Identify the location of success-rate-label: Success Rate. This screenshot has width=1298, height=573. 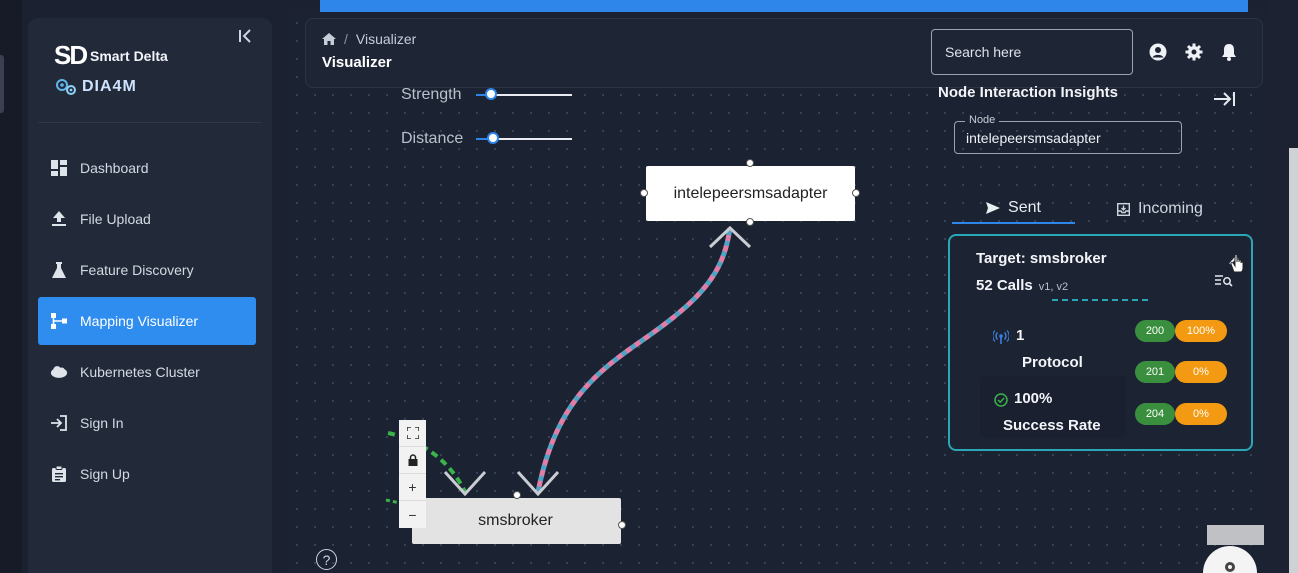
(1052, 425).